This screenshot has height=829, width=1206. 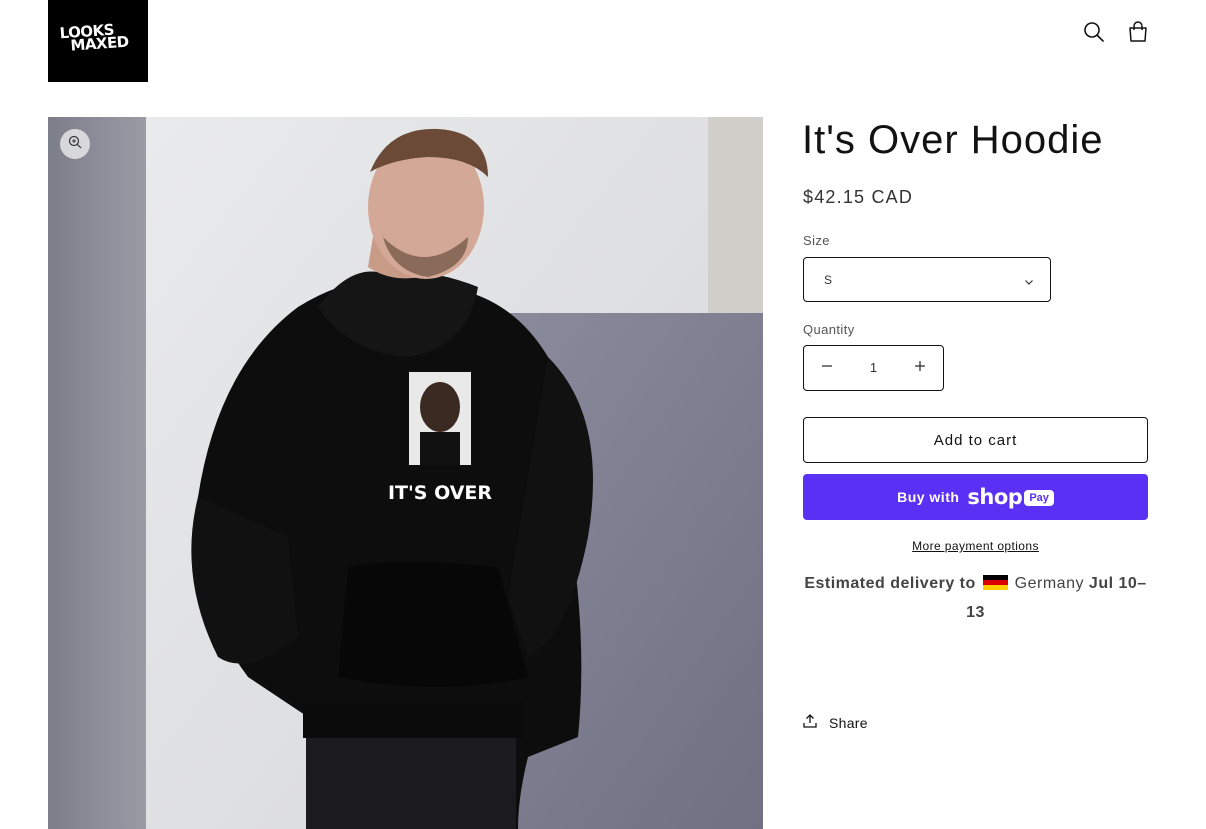 What do you see at coordinates (99, 43) in the screenshot?
I see `logo-line-2: MAXED` at bounding box center [99, 43].